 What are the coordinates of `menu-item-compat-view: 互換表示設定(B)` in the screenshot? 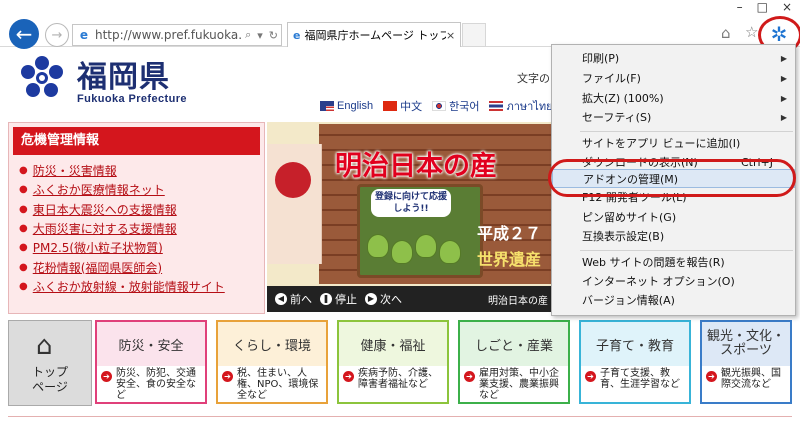 It's located at (673, 236).